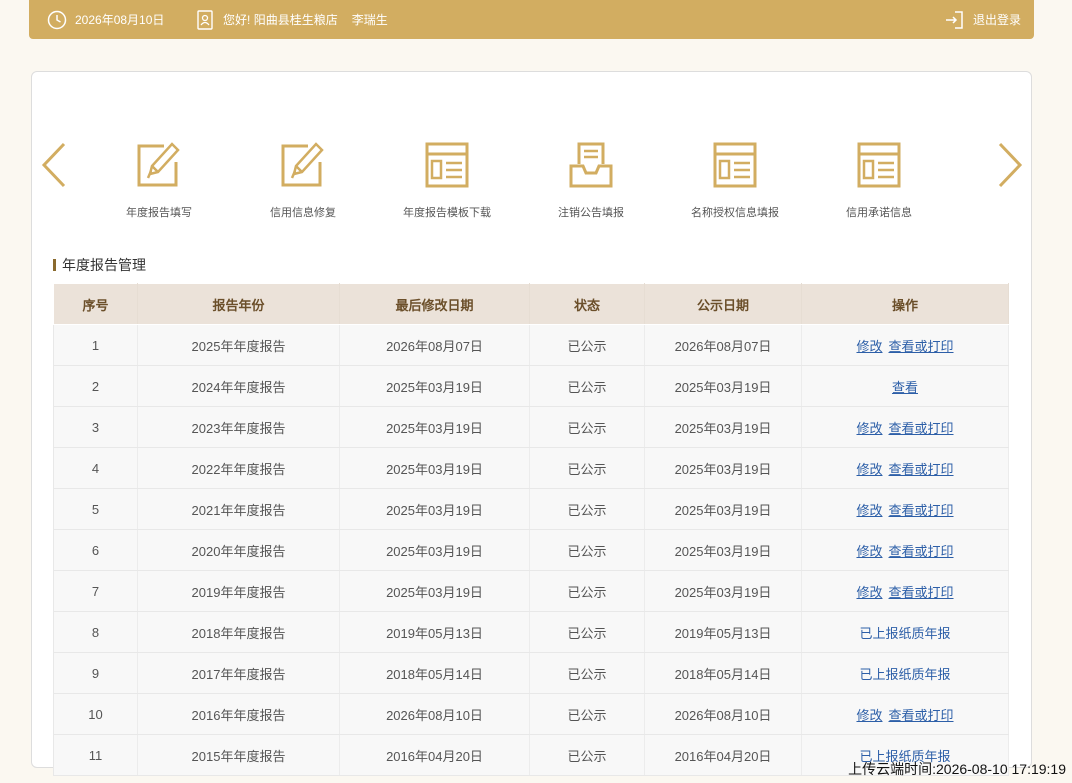  What do you see at coordinates (105, 19) in the screenshot?
I see `date-display: 2026年08月10日` at bounding box center [105, 19].